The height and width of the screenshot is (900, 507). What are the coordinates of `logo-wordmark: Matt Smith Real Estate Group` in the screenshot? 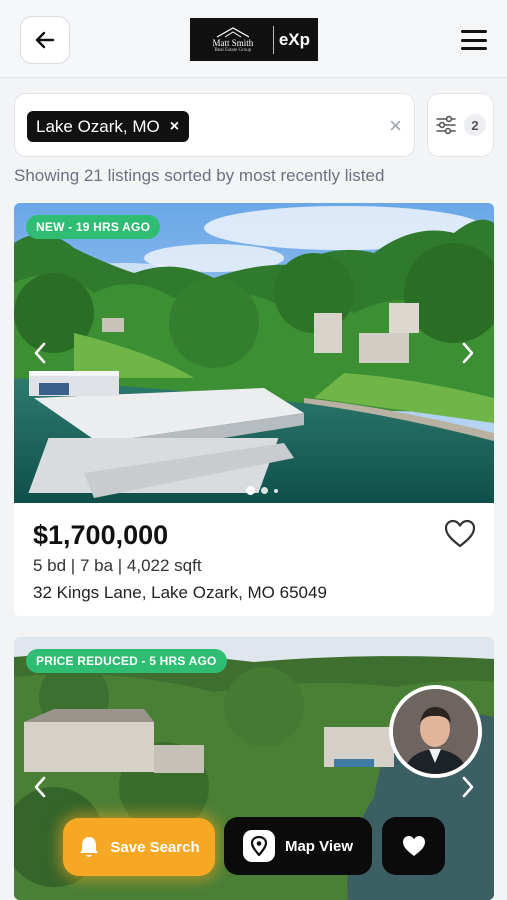 It's located at (233, 40).